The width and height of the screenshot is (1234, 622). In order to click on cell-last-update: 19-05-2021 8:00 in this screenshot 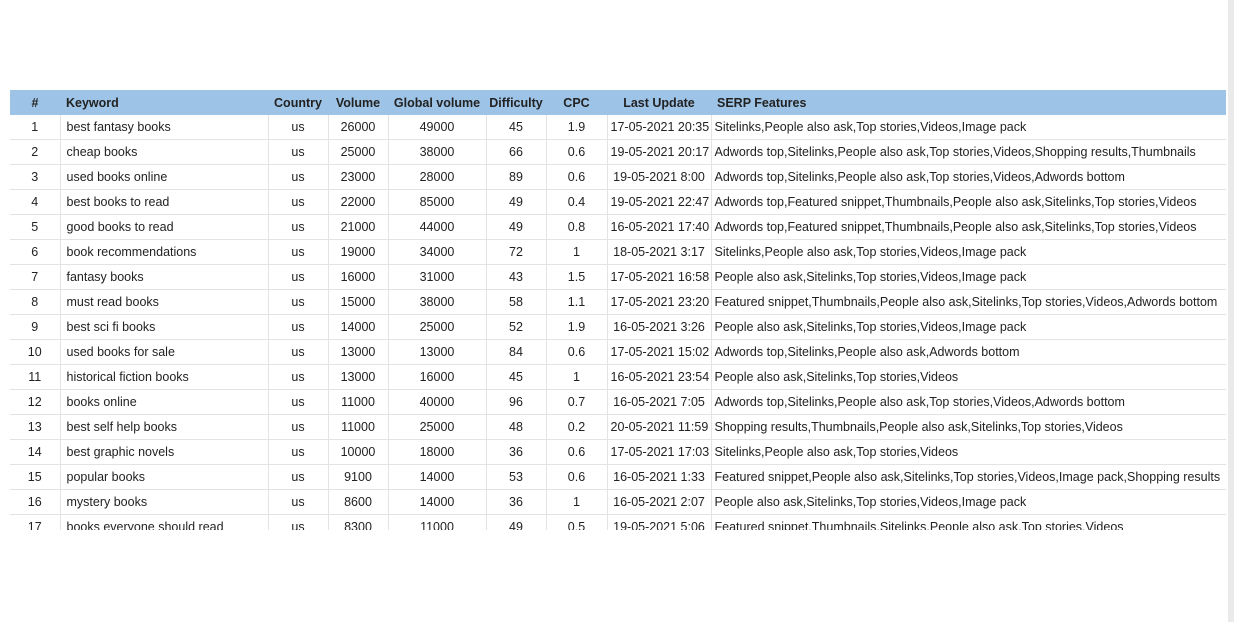, I will do `click(659, 177)`.